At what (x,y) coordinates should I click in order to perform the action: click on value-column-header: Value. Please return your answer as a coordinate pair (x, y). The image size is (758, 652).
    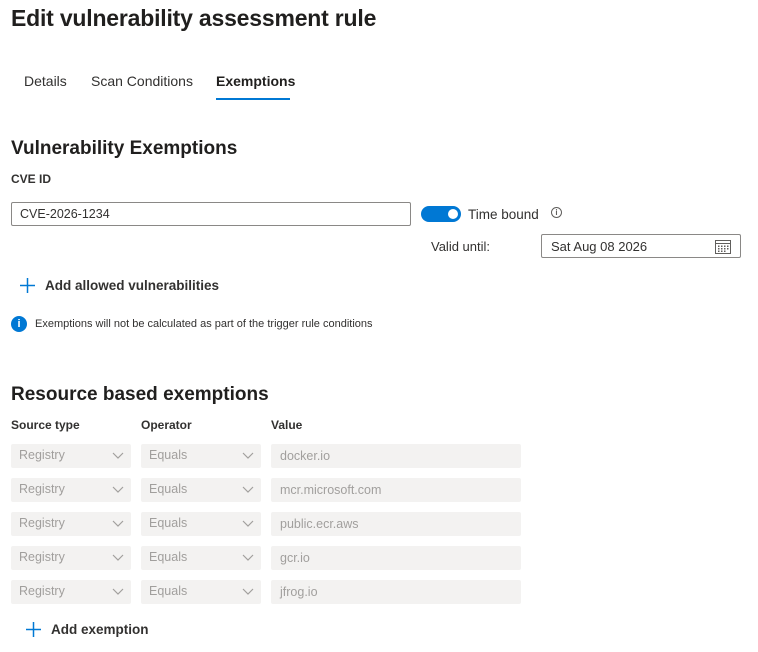
    Looking at the image, I should click on (287, 425).